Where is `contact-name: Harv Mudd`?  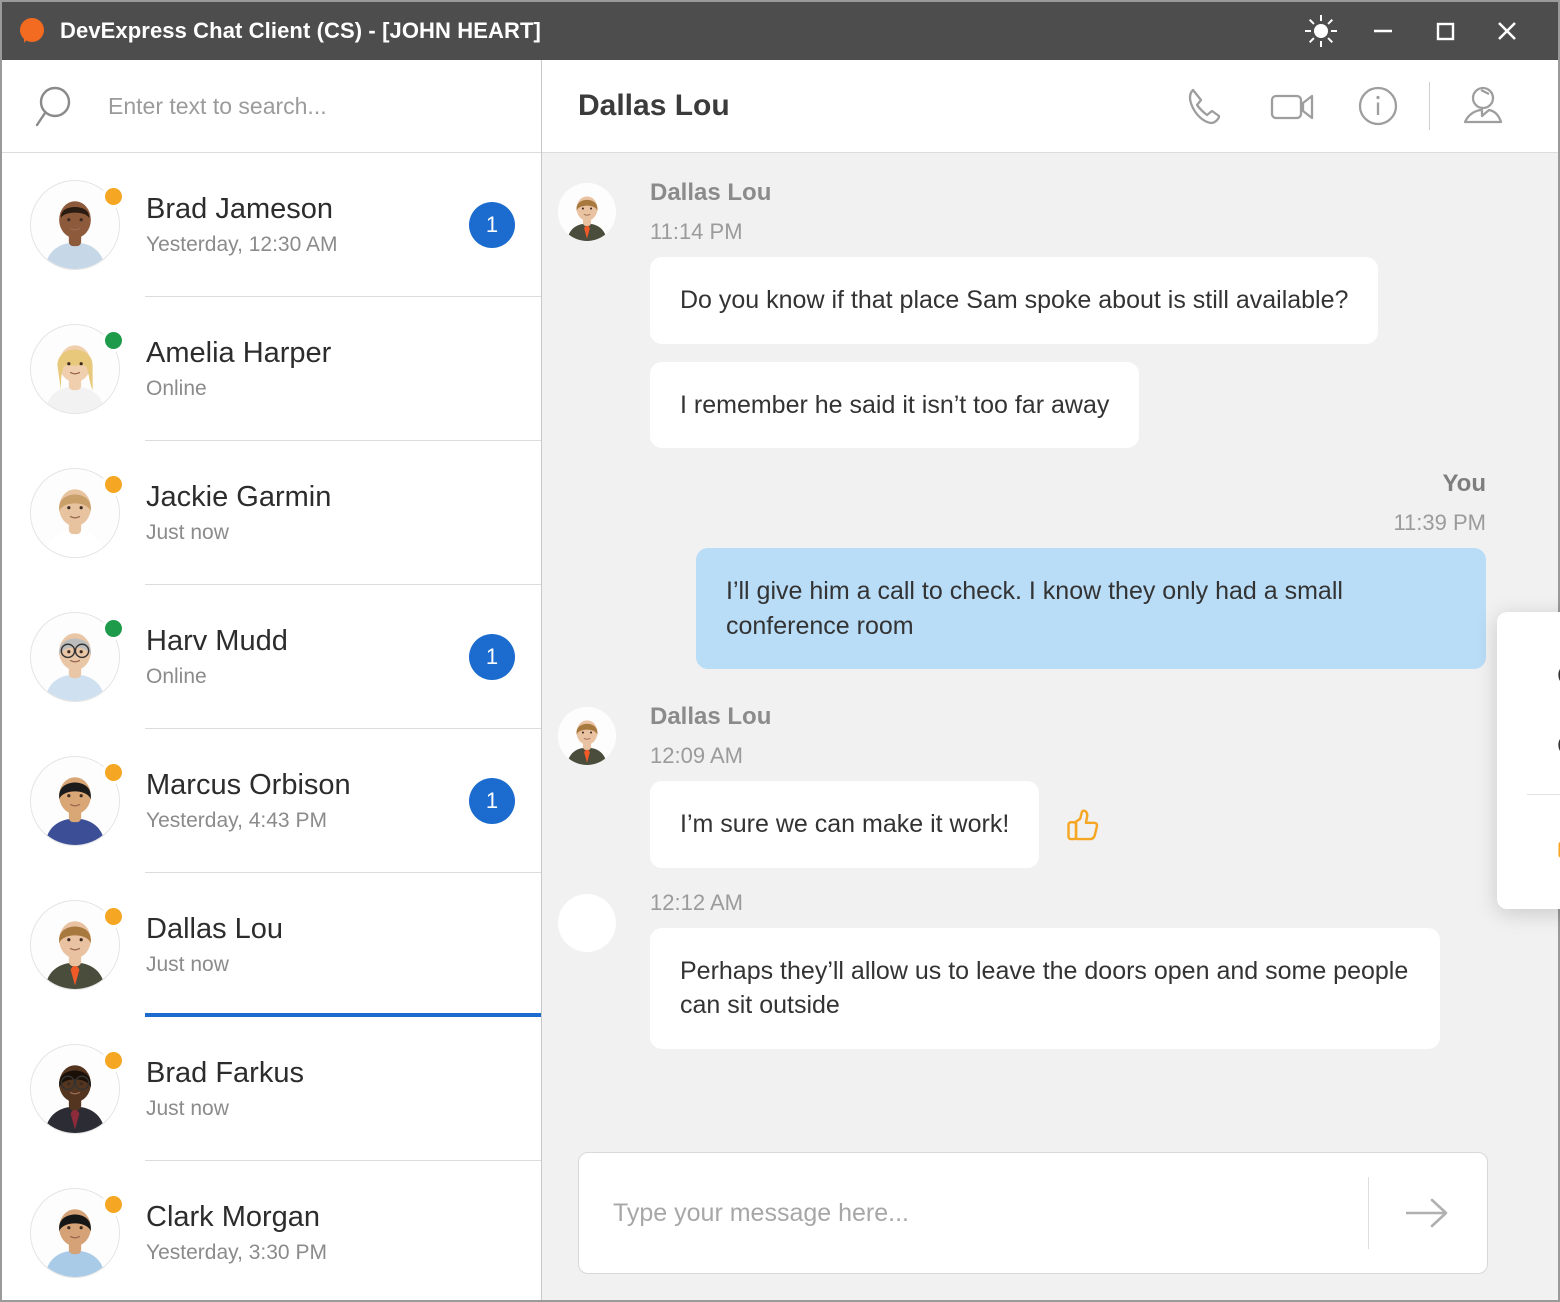 contact-name: Harv Mudd is located at coordinates (217, 641).